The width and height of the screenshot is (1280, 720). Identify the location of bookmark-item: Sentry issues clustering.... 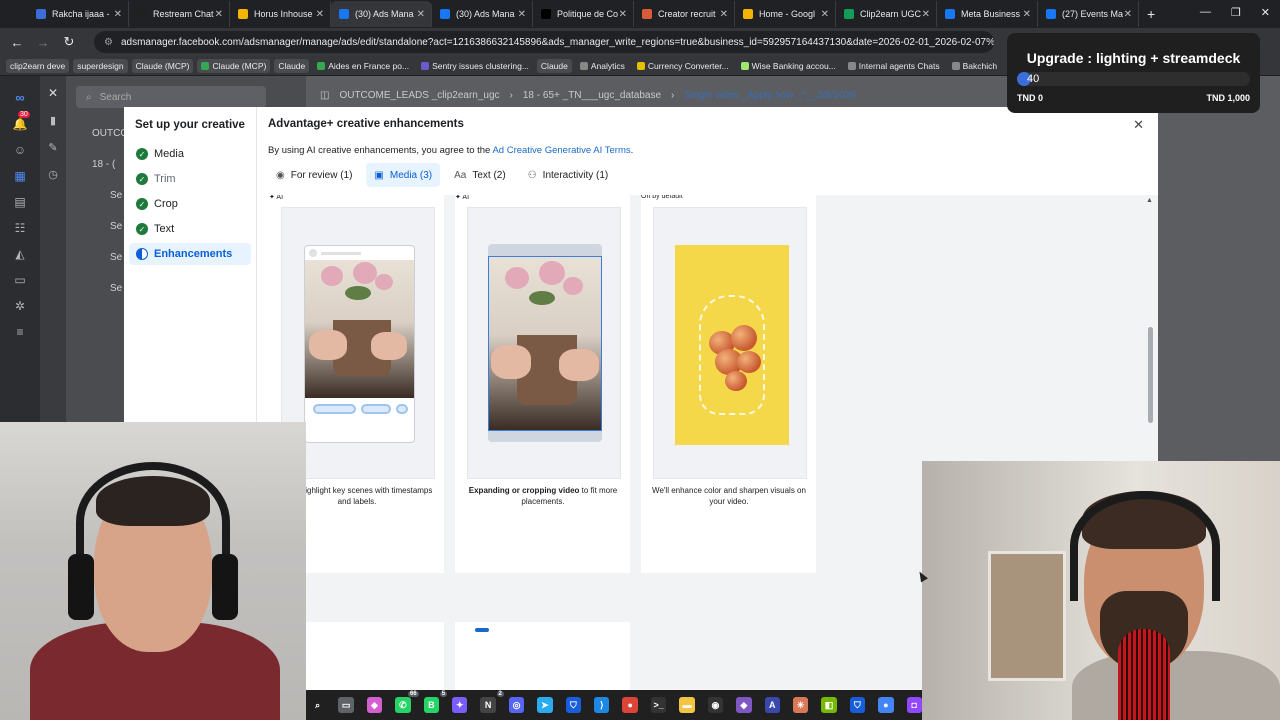
(475, 66).